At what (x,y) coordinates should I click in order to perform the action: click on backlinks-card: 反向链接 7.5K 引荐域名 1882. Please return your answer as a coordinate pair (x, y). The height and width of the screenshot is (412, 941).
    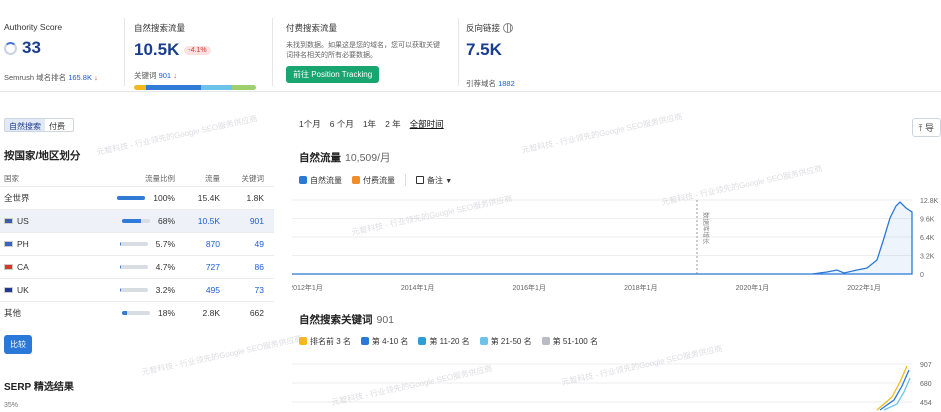
    Looking at the image, I should click on (532, 46).